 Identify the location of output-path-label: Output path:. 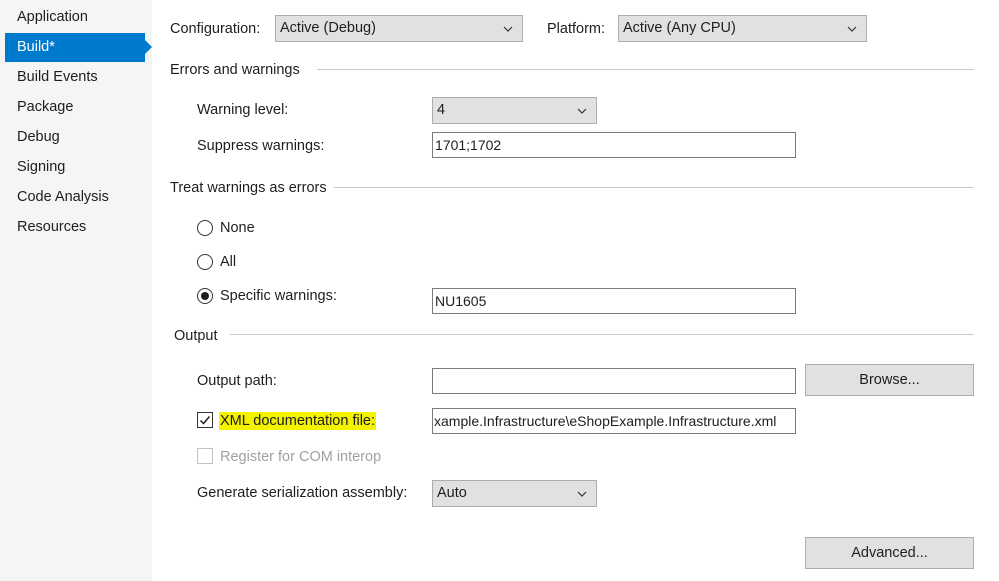
(237, 381).